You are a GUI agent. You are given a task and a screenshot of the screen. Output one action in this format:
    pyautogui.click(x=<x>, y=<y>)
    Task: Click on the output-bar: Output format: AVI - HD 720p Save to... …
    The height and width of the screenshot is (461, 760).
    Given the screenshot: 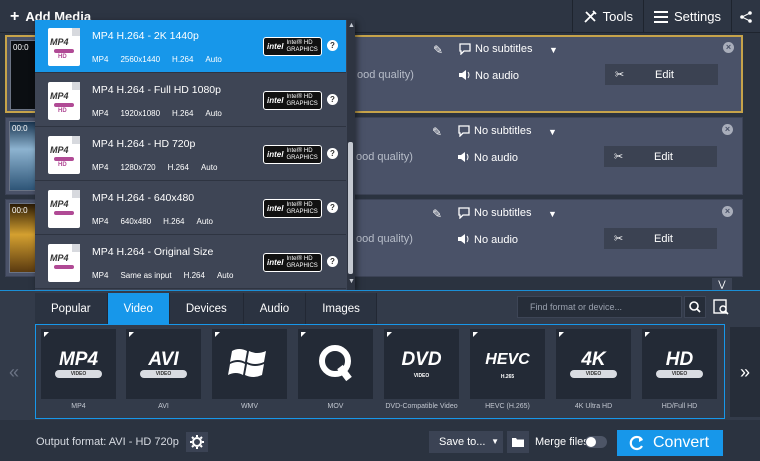 What is the action you would take?
    pyautogui.click(x=380, y=440)
    